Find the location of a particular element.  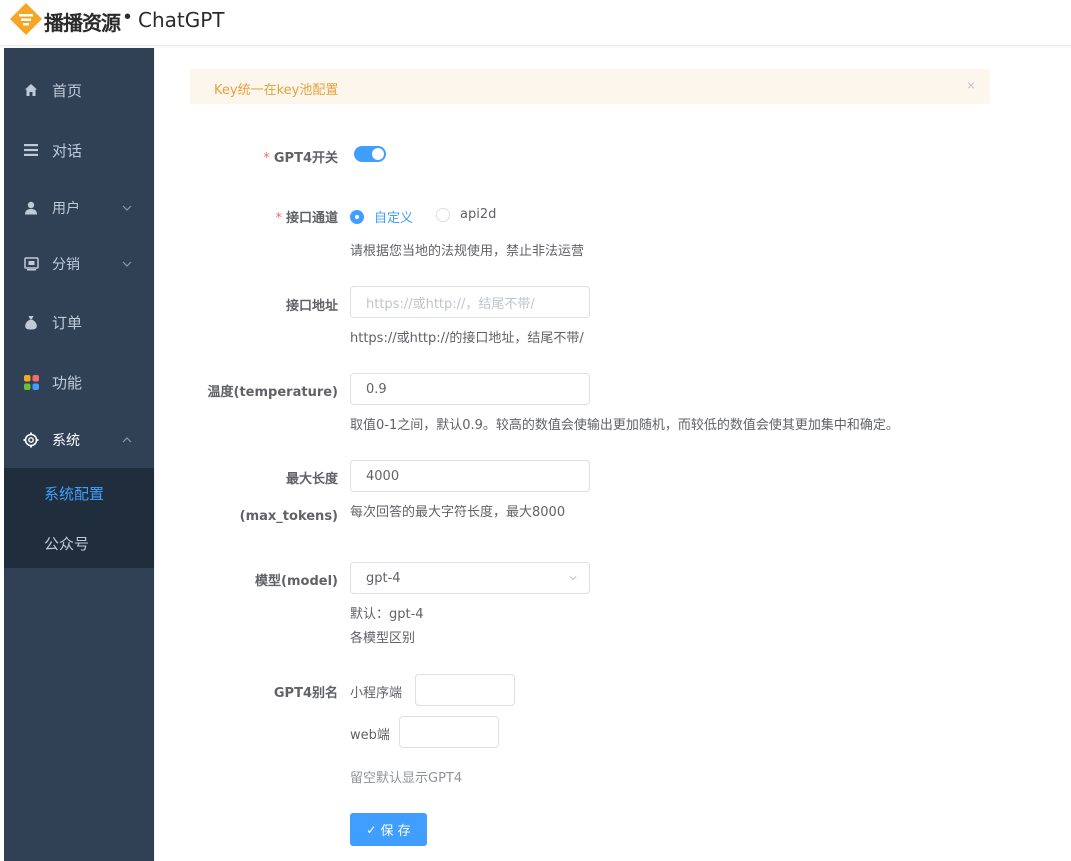

sidebar-item-label: 分销 is located at coordinates (66, 265).